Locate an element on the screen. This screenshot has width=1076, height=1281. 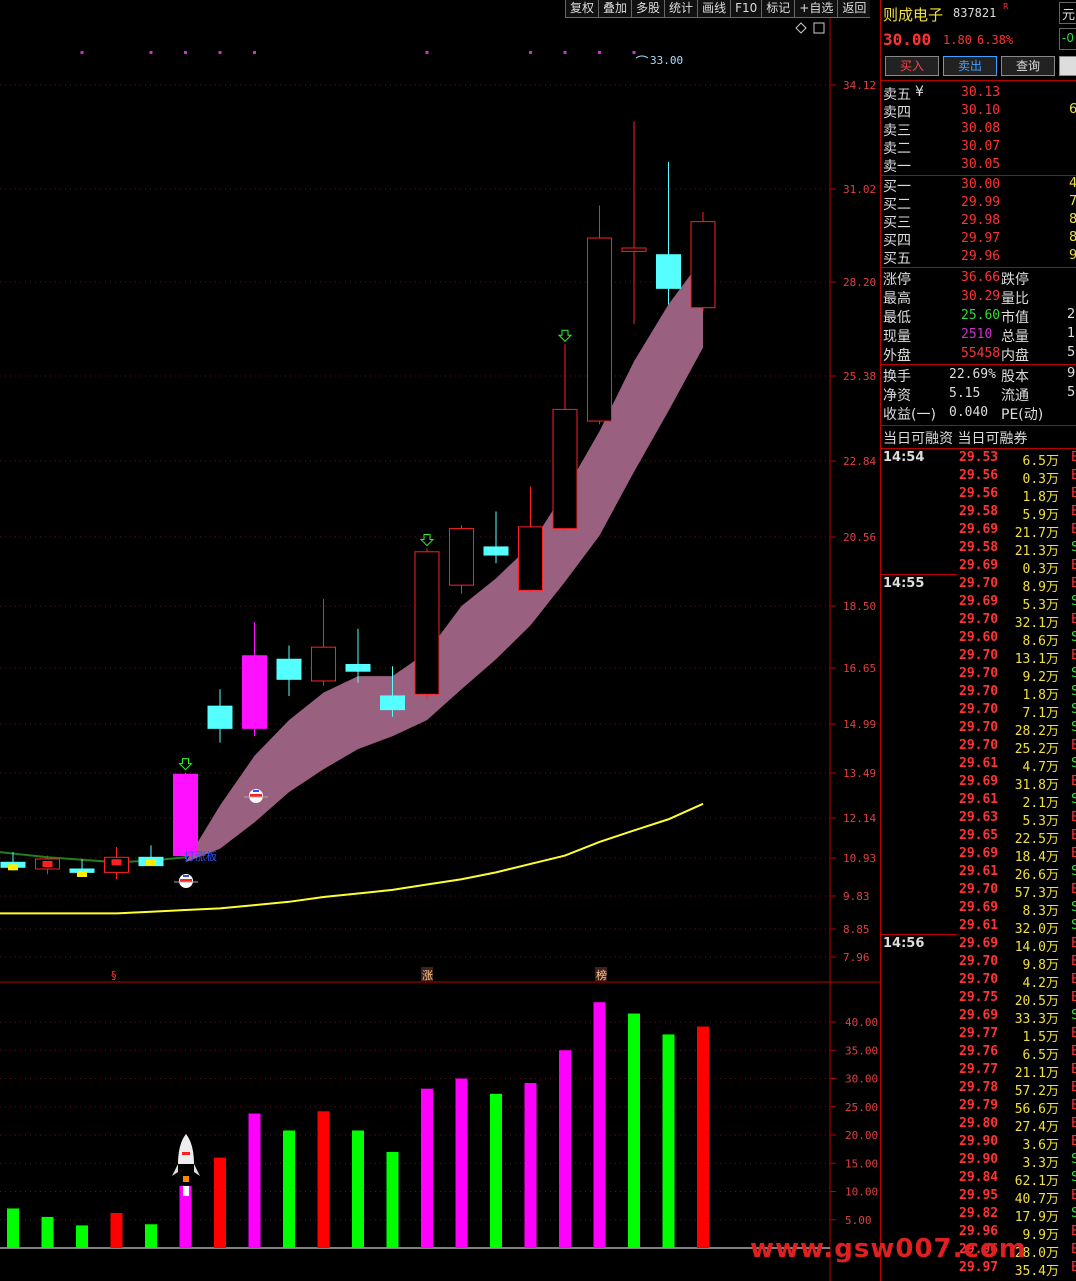
bid-row: 买二 29.99 7 is located at coordinates (978, 203).